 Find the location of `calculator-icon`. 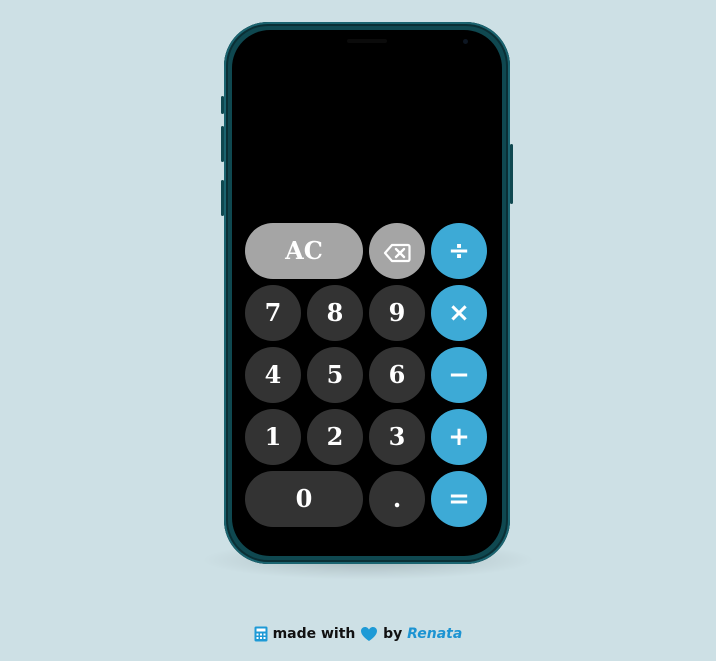

calculator-icon is located at coordinates (261, 634).